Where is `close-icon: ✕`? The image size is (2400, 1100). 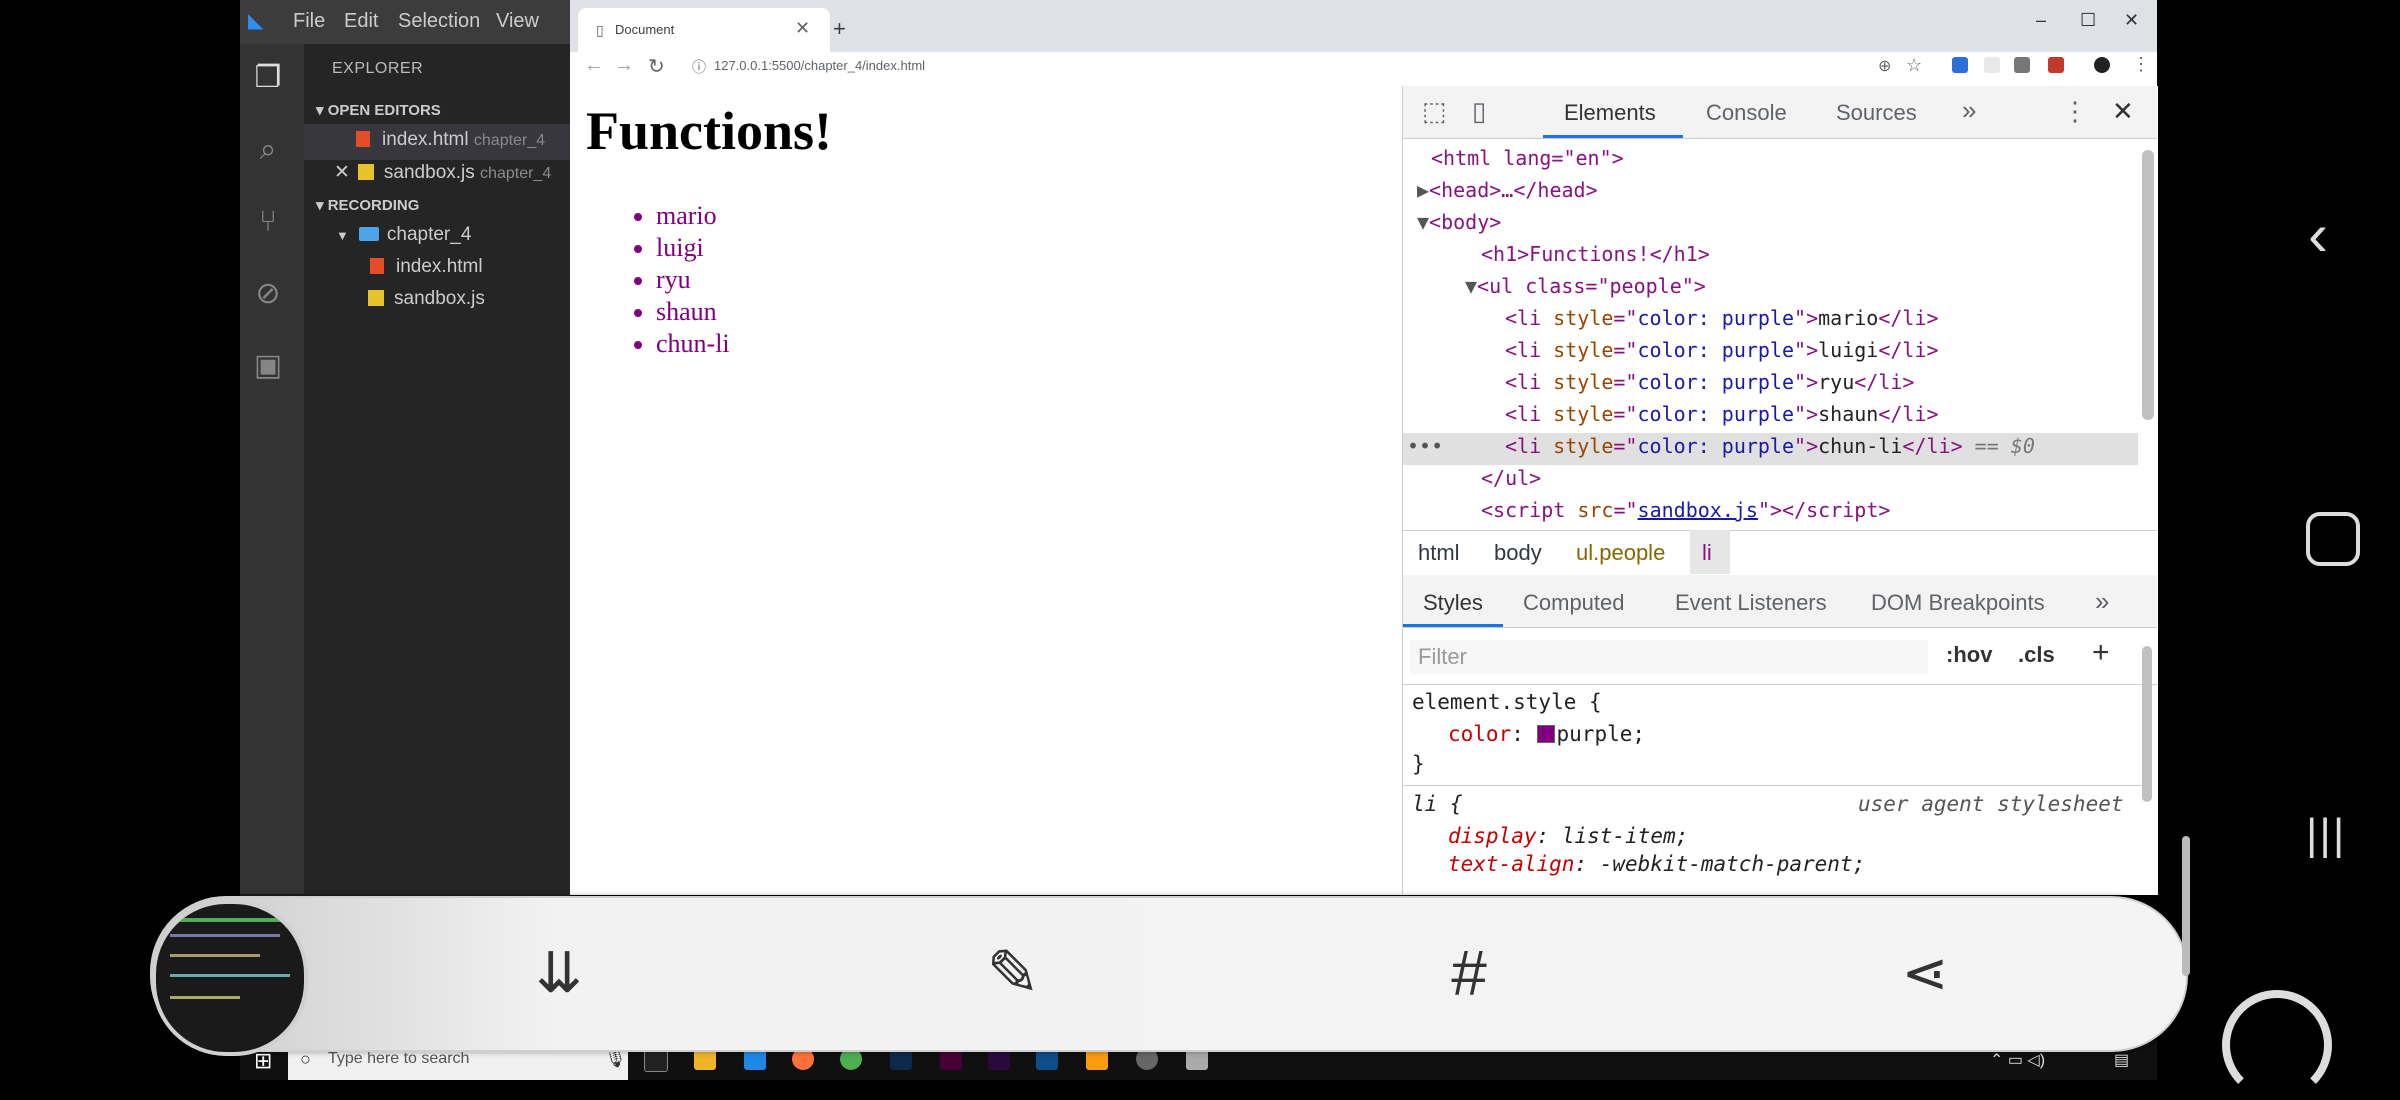
close-icon: ✕ is located at coordinates (342, 172).